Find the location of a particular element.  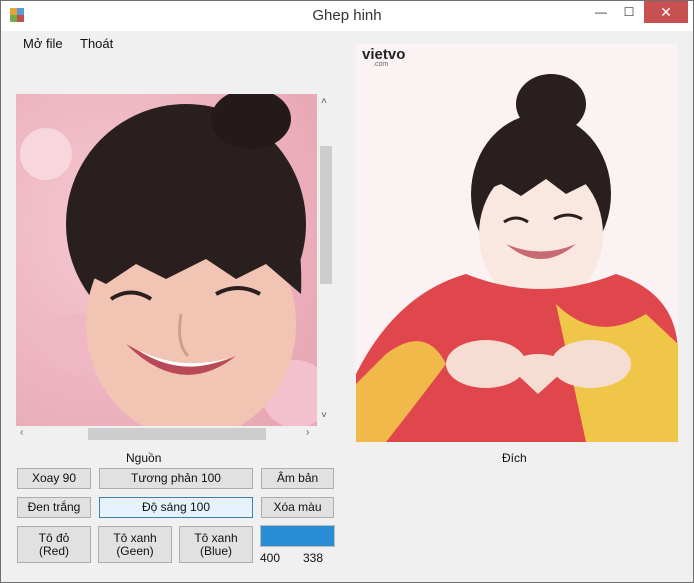

blue-tint-button: Tô xanh (Blue) is located at coordinates (216, 544).